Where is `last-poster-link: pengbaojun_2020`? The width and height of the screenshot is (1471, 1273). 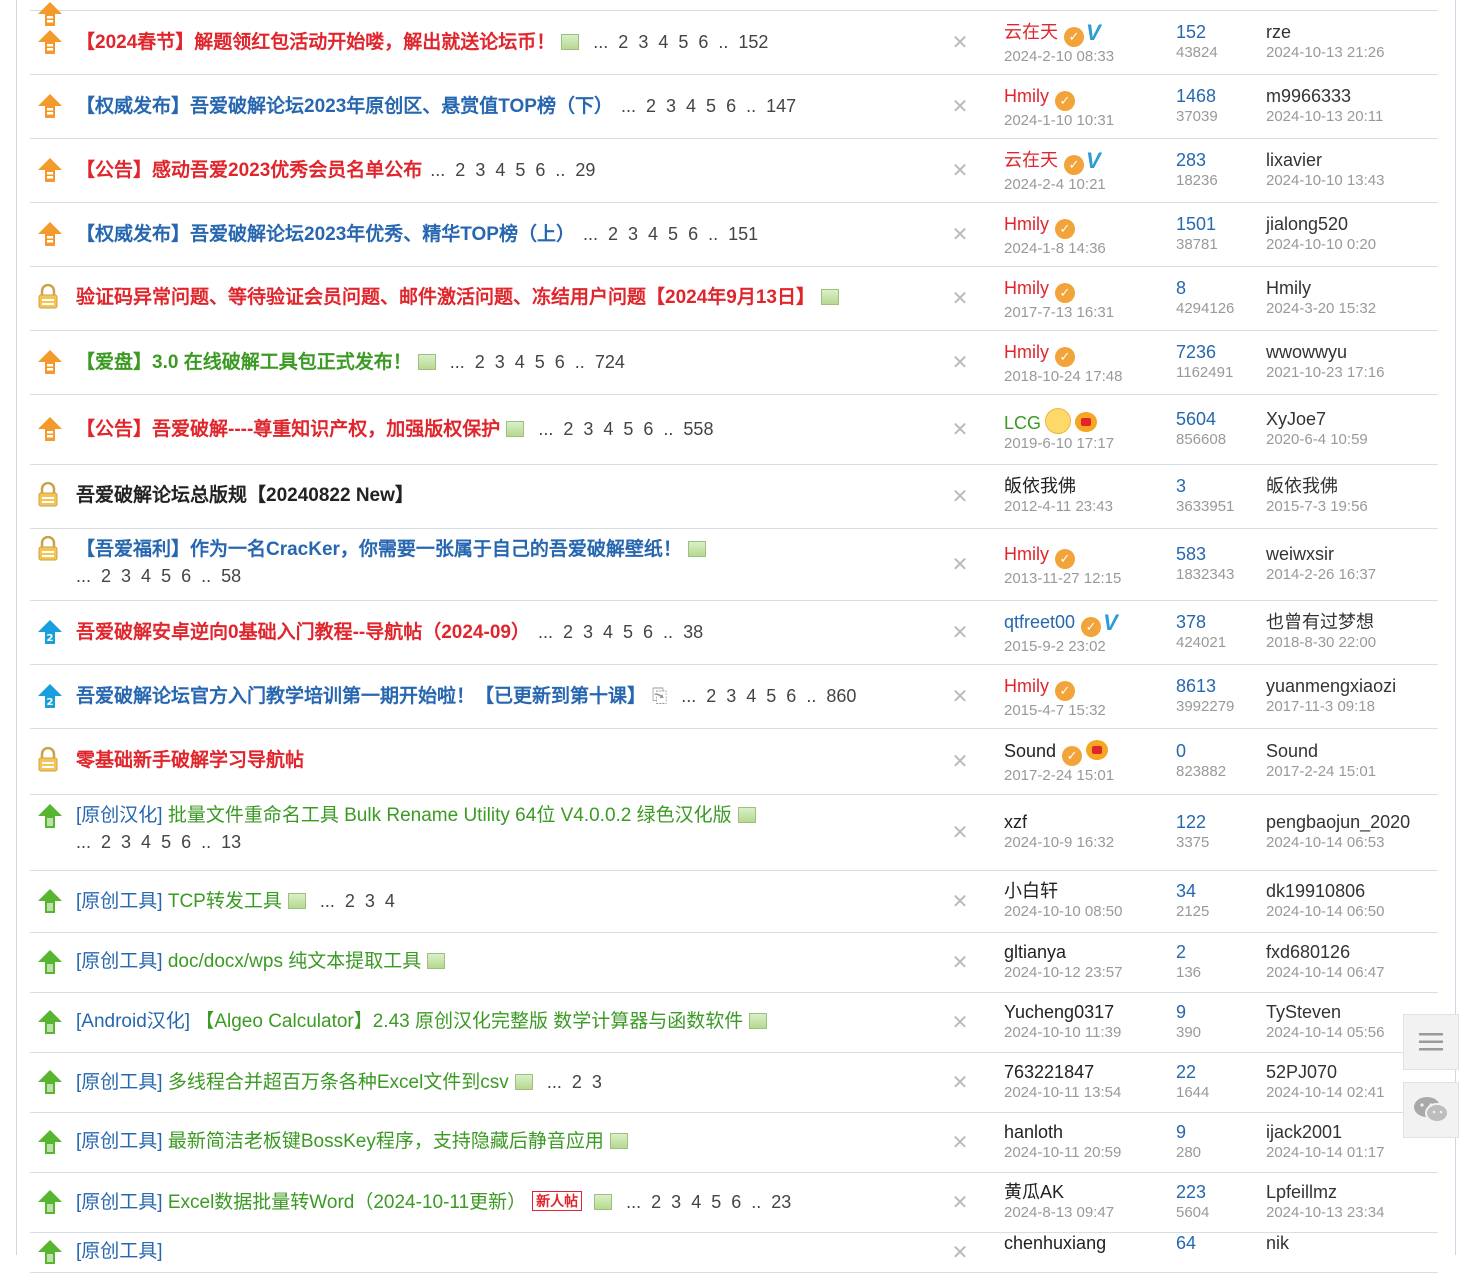
last-poster-link: pengbaojun_2020 is located at coordinates (1356, 822).